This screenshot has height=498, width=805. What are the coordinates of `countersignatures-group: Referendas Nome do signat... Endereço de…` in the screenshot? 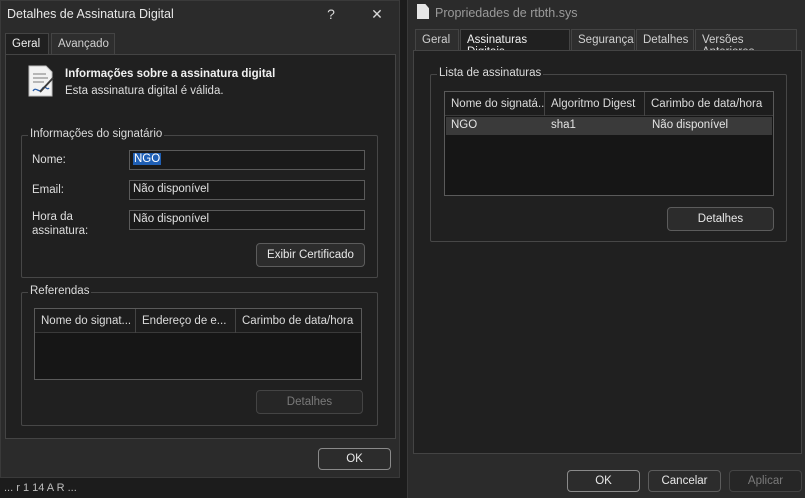 It's located at (199, 355).